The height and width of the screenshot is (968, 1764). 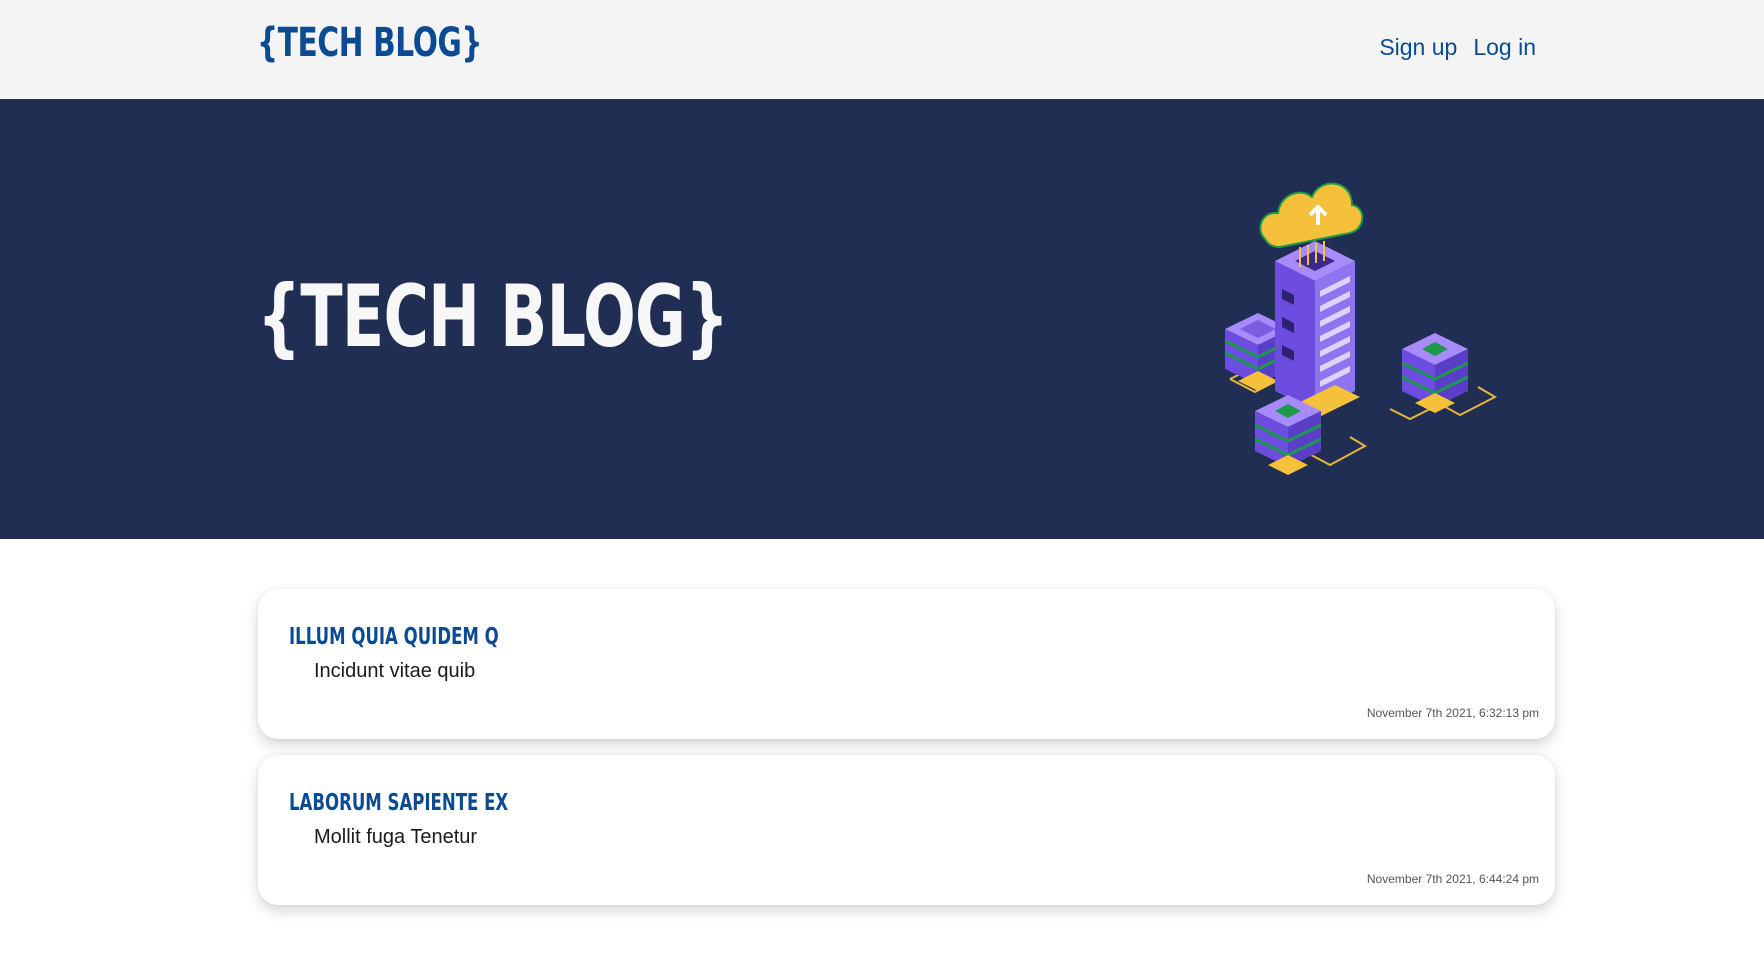 What do you see at coordinates (1317, 330) in the screenshot?
I see `server-tower` at bounding box center [1317, 330].